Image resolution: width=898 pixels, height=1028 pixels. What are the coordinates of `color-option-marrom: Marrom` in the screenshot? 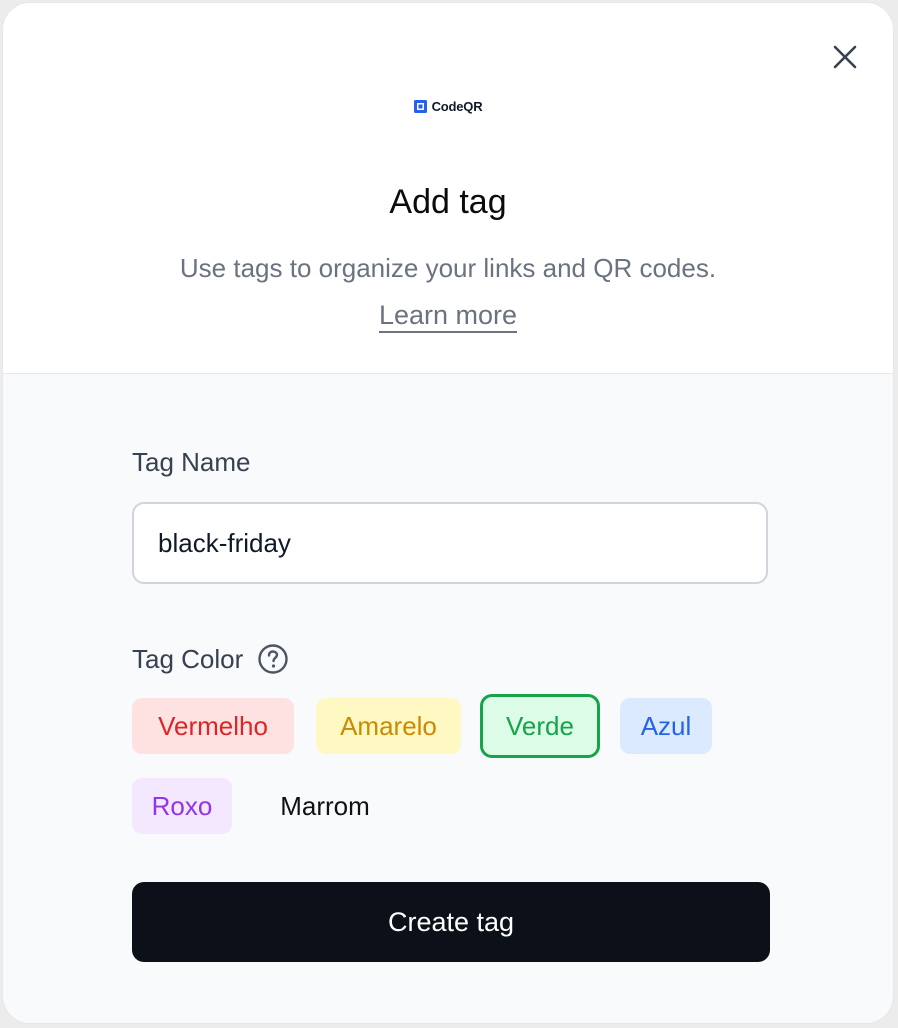 It's located at (325, 806).